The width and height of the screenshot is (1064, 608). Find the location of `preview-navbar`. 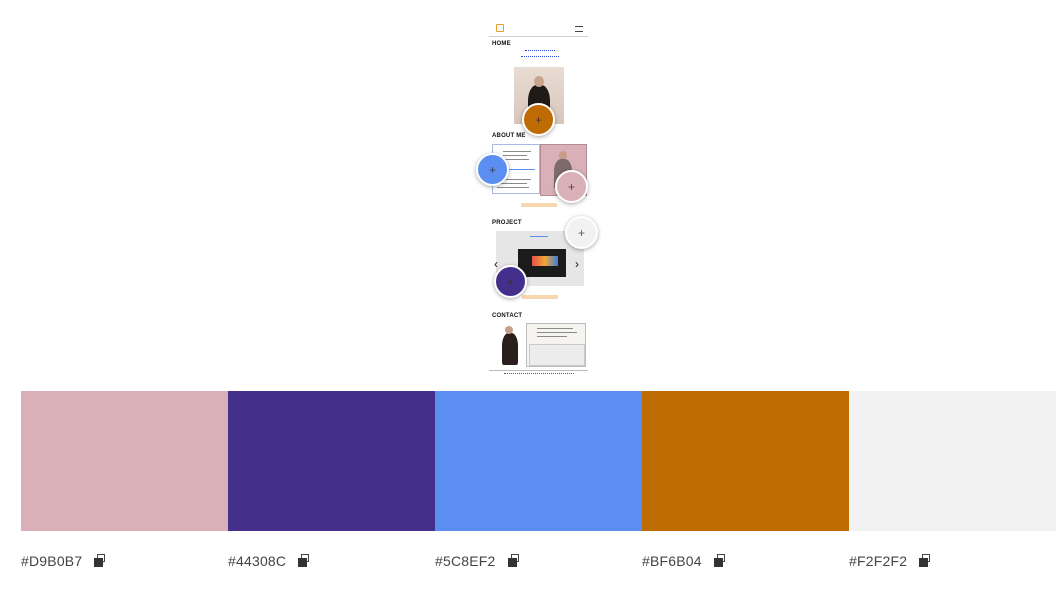

preview-navbar is located at coordinates (538, 27).